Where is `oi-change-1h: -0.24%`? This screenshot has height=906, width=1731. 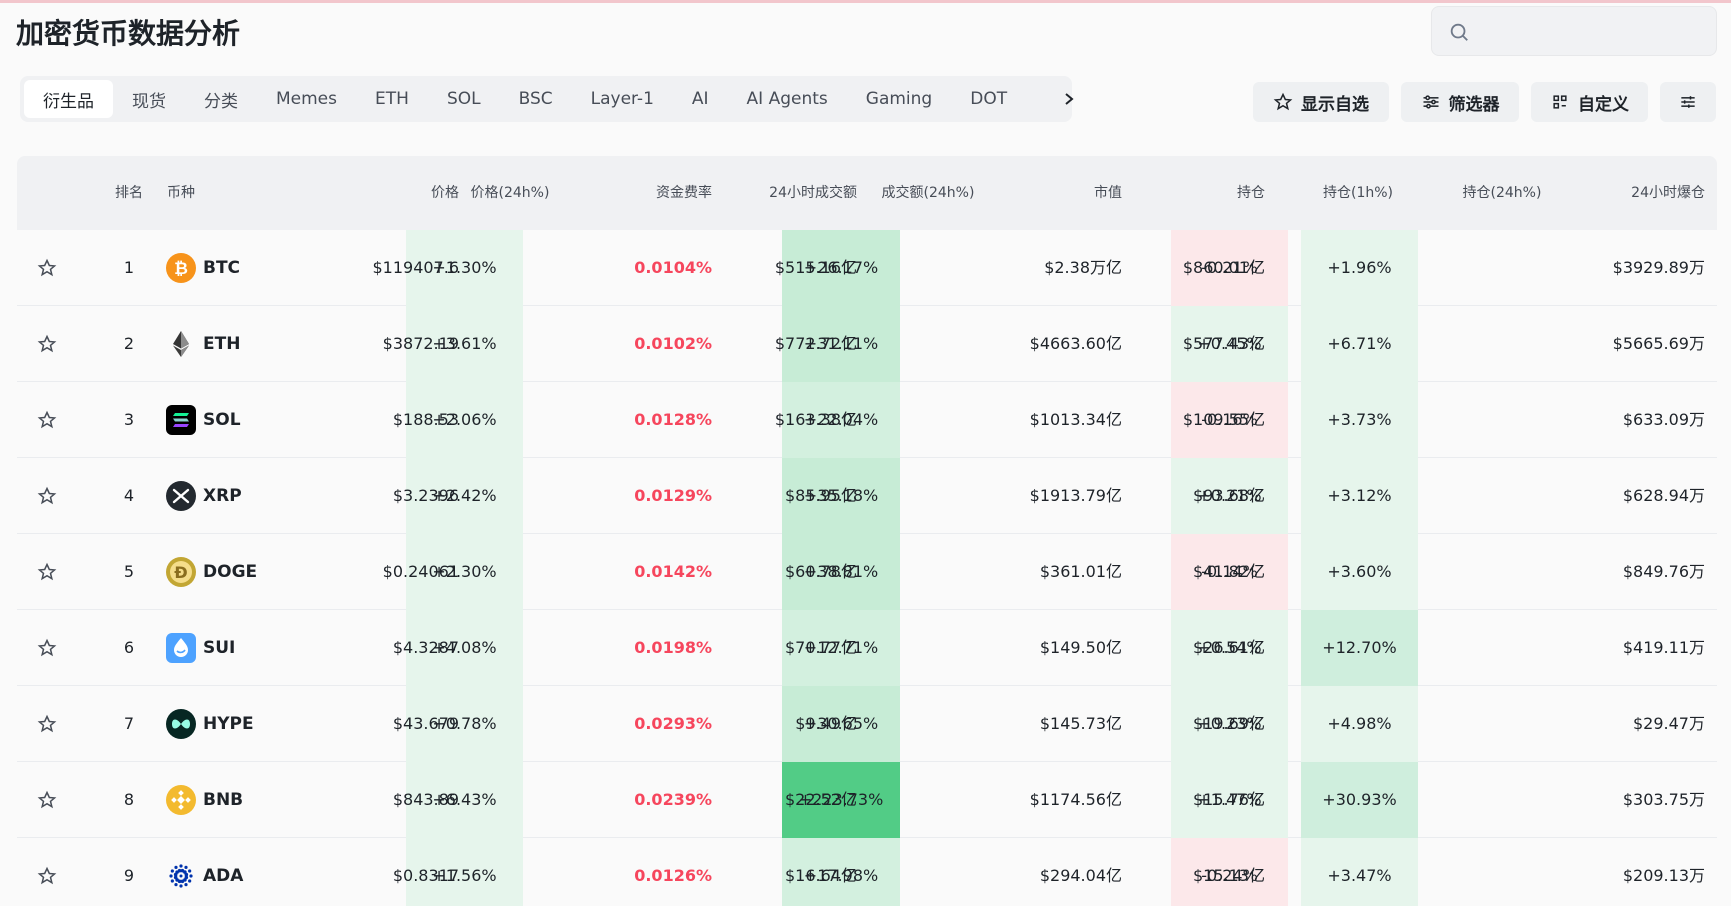
oi-change-1h: -0.24% is located at coordinates (1229, 875).